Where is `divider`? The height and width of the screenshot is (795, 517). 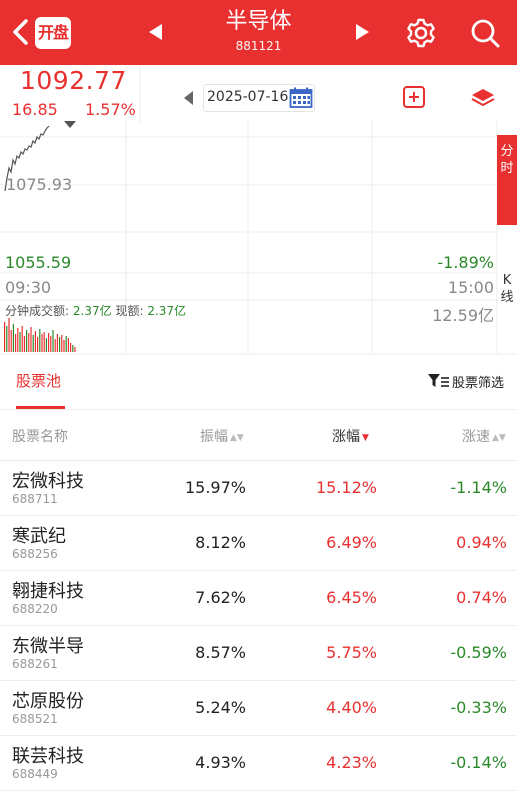 divider is located at coordinates (258, 409).